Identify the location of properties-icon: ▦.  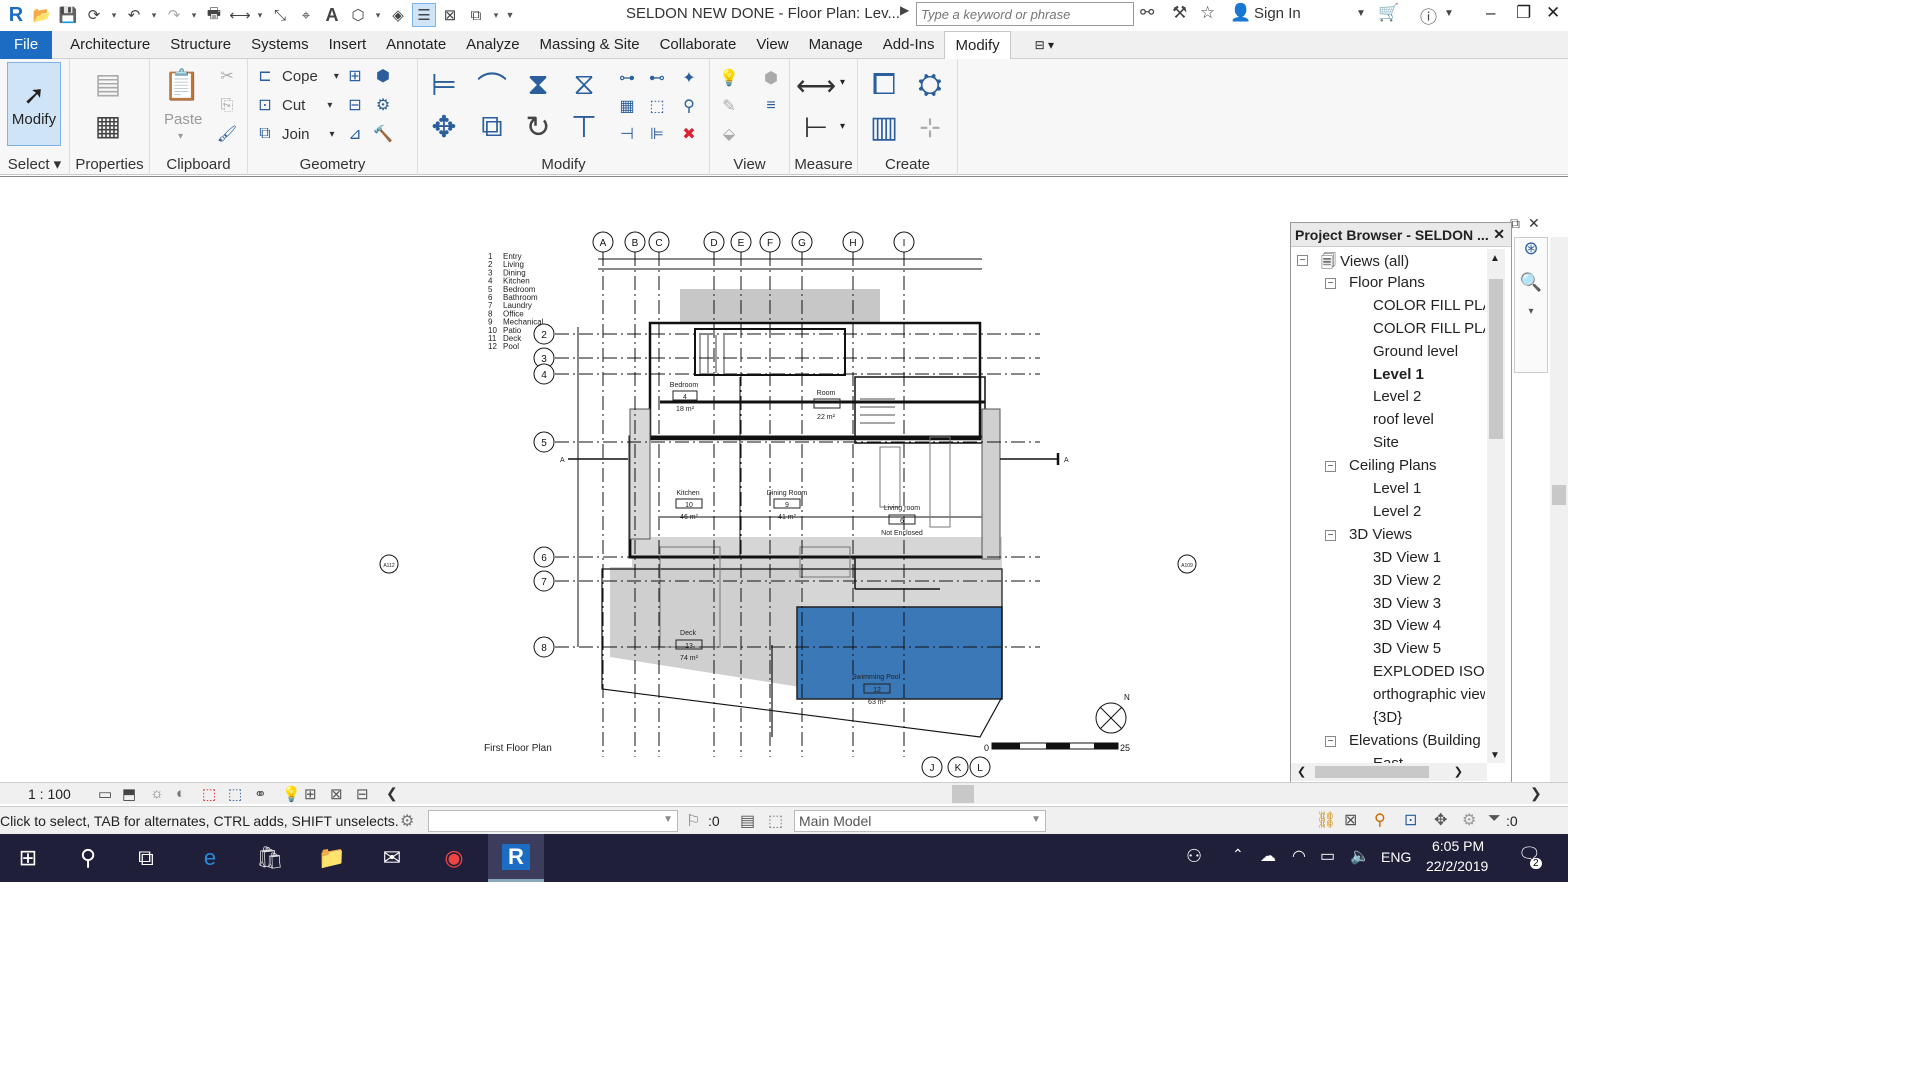
(108, 125).